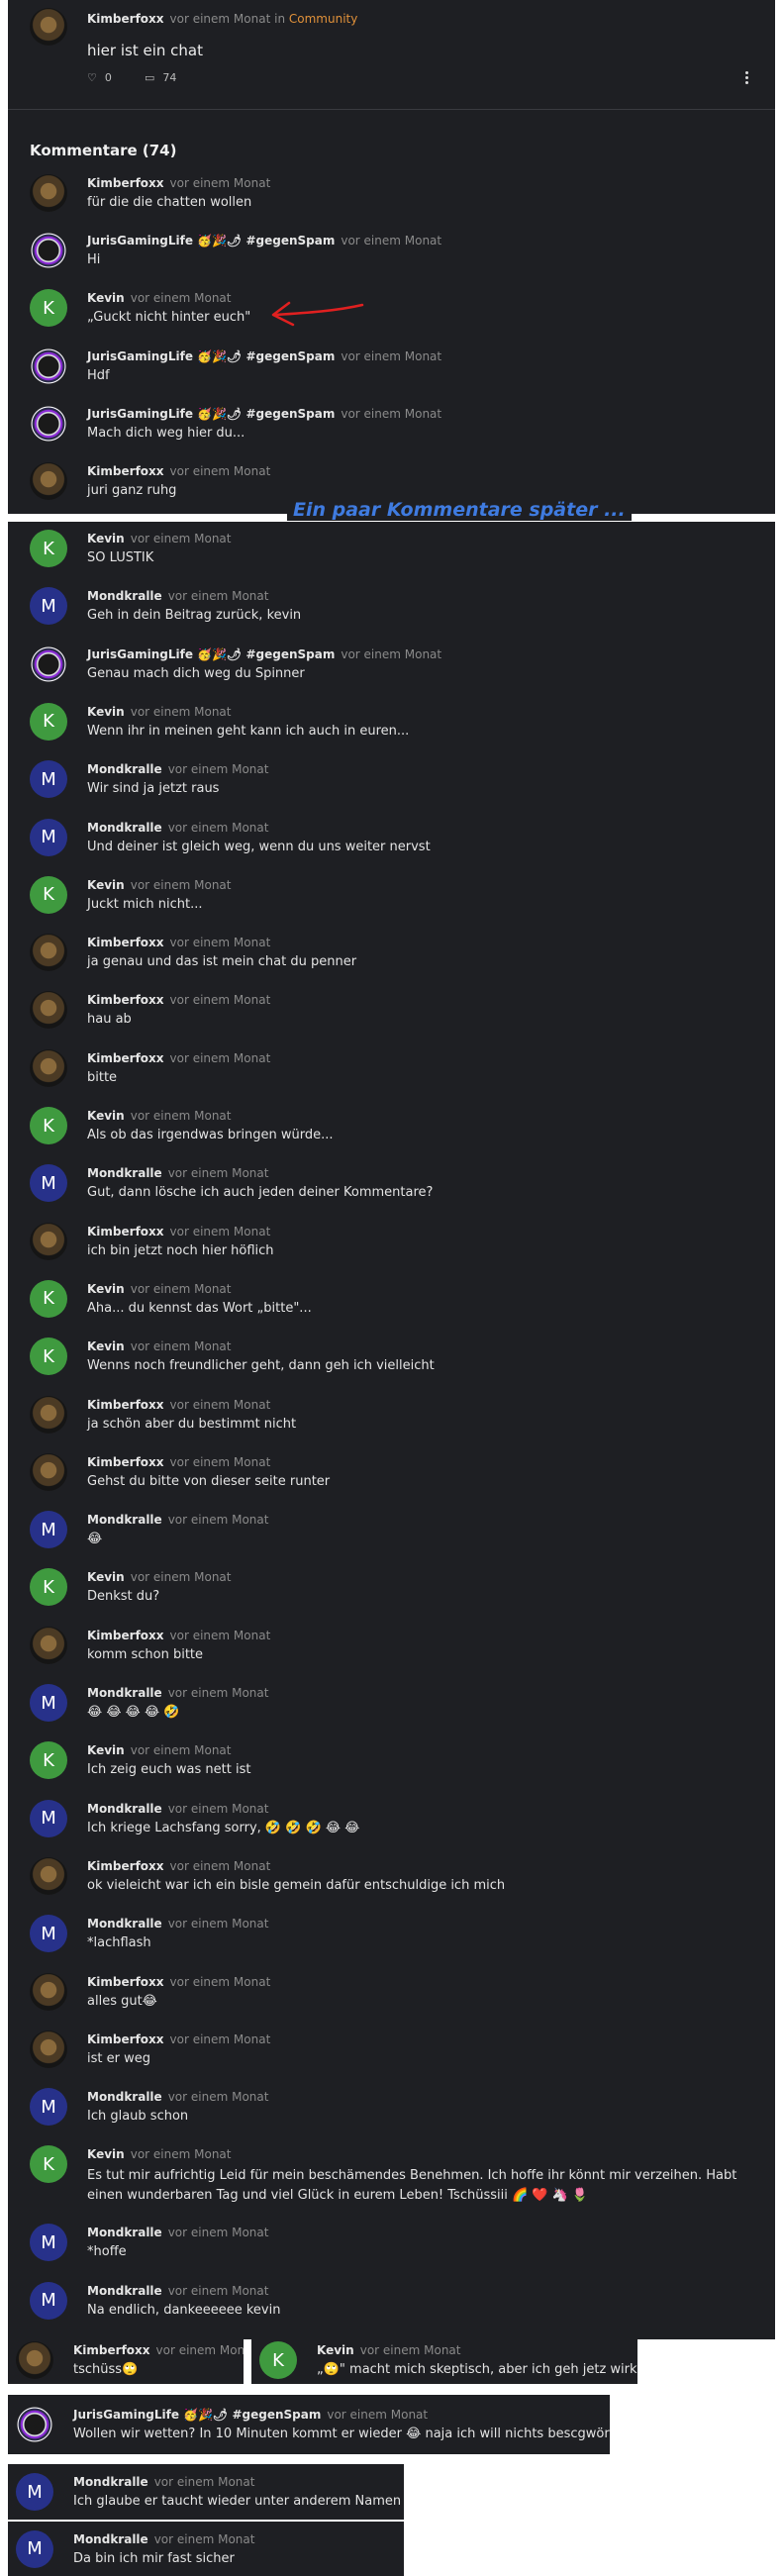  Describe the element at coordinates (125, 19) in the screenshot. I see `author-name: Kimberfoxx` at that location.